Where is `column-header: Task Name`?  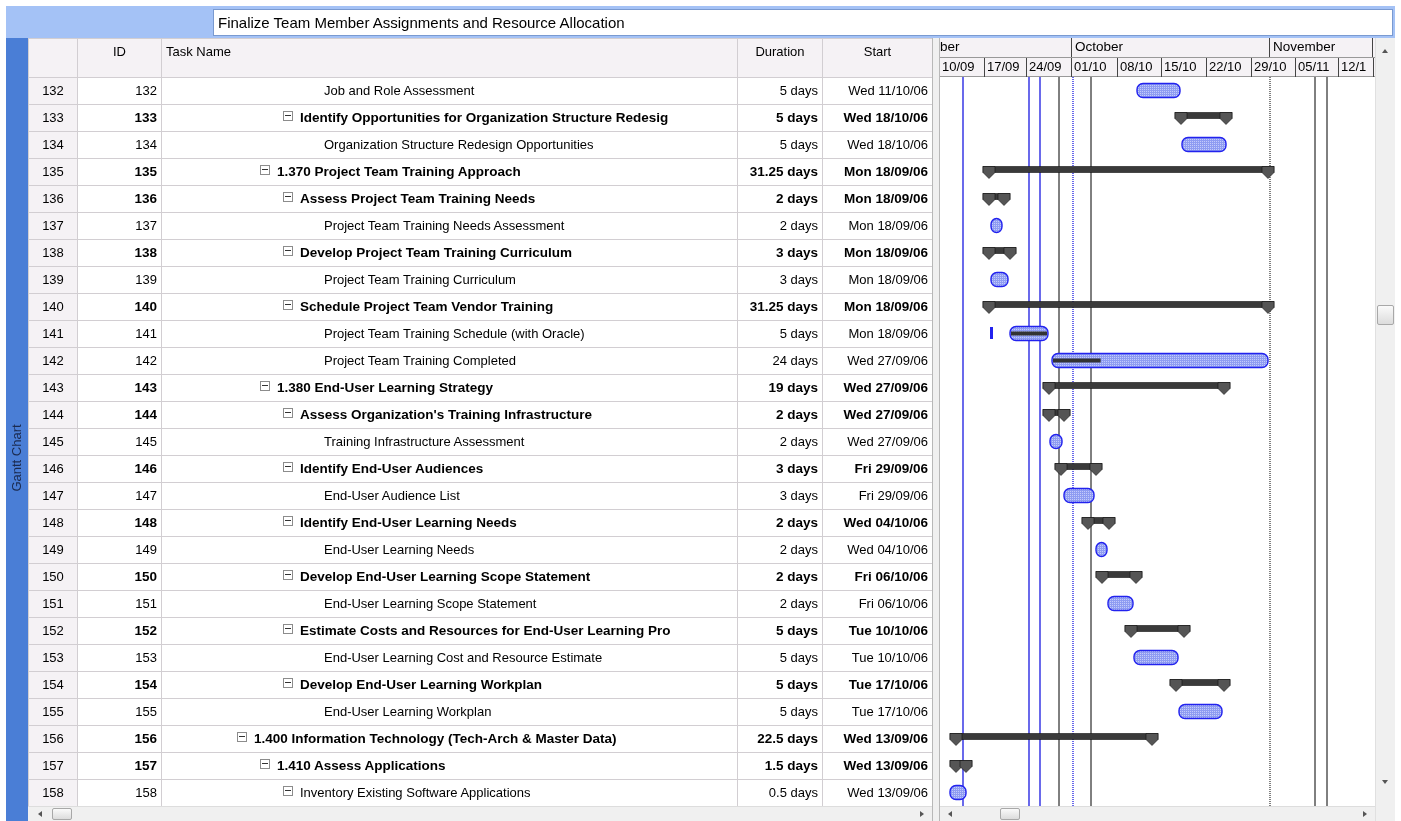 column-header: Task Name is located at coordinates (449, 58).